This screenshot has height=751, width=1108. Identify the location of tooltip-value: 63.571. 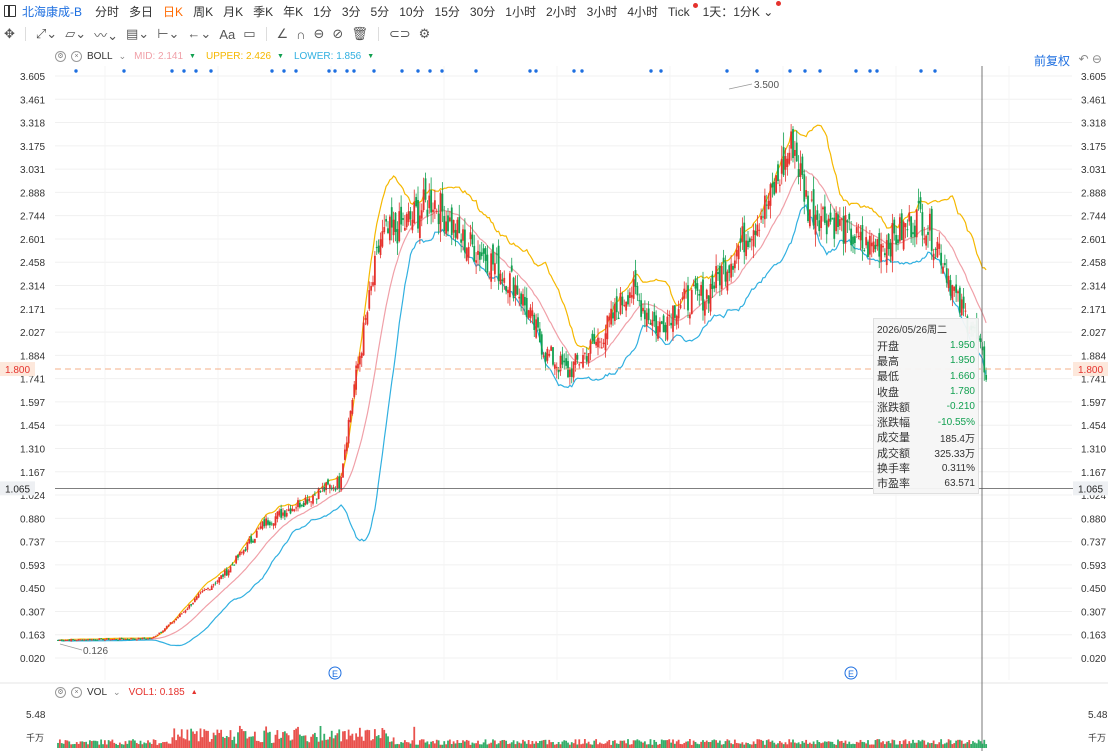
(959, 483).